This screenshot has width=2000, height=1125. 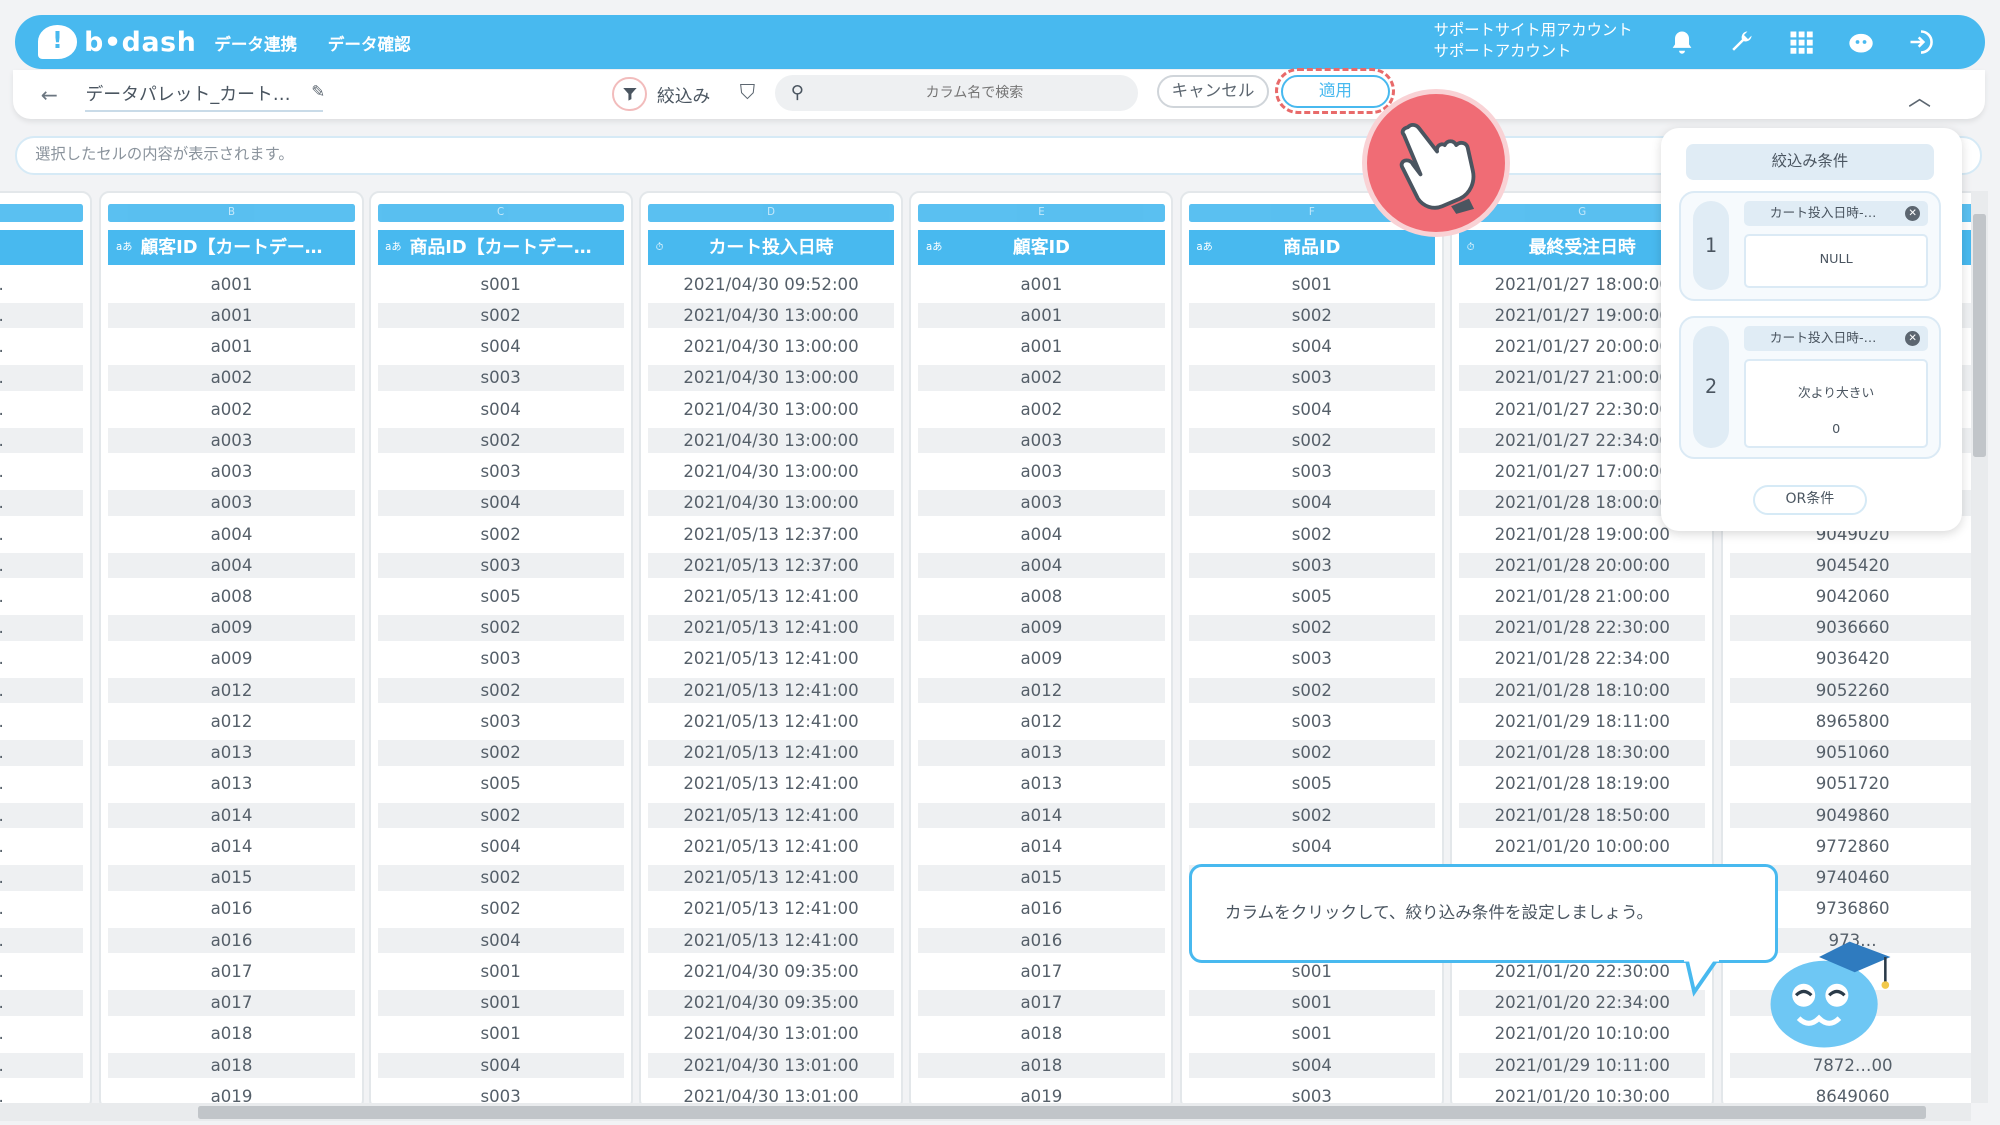 I want to click on table-cell: s004, so click(x=500, y=846).